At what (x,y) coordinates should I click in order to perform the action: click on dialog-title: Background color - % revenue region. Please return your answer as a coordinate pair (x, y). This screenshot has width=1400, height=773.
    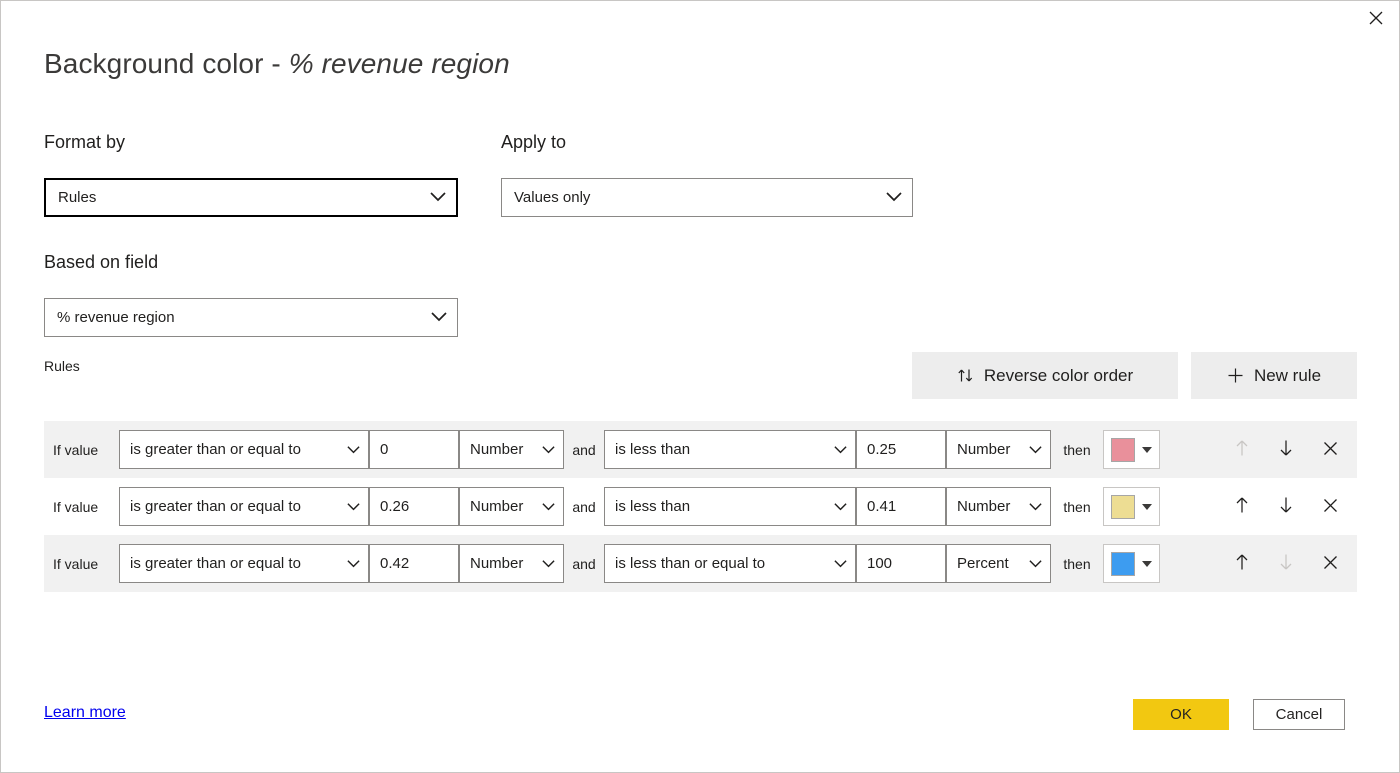
    Looking at the image, I should click on (277, 64).